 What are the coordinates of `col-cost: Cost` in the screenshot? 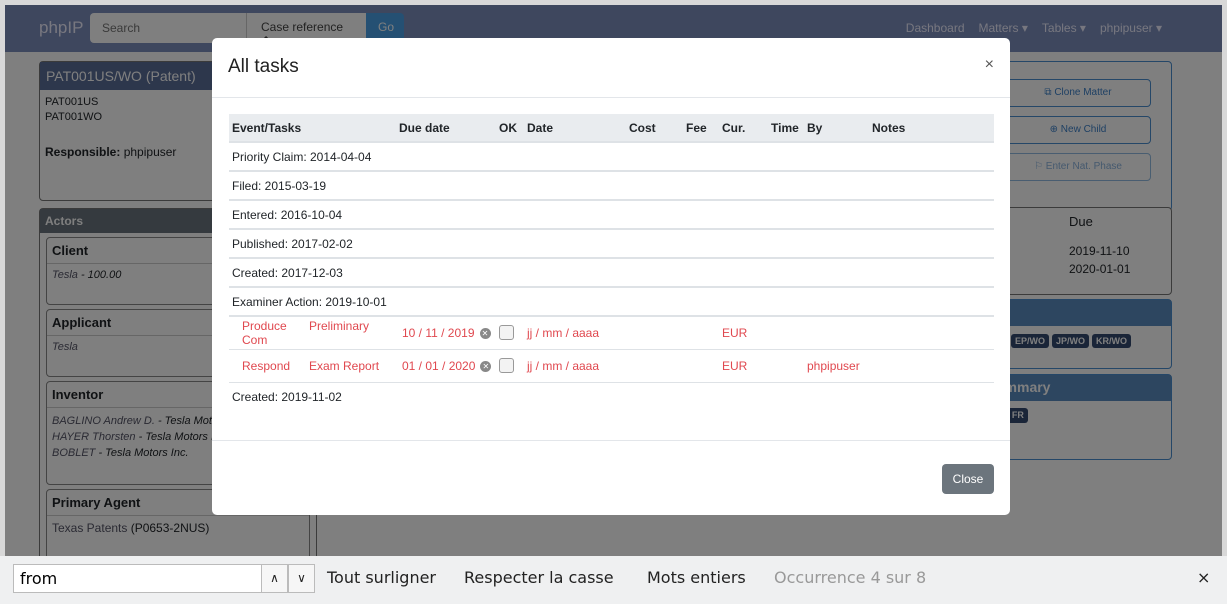 It's located at (654, 128).